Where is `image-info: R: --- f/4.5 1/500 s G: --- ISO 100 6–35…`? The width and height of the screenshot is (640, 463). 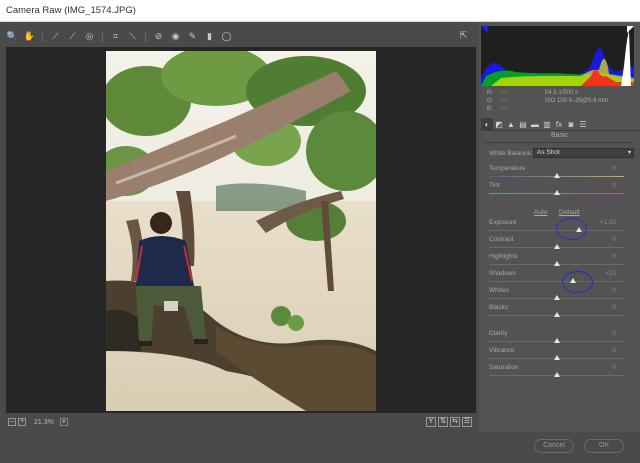
image-info: R: --- f/4.5 1/500 s G: --- ISO 100 6–35… is located at coordinates (562, 103).